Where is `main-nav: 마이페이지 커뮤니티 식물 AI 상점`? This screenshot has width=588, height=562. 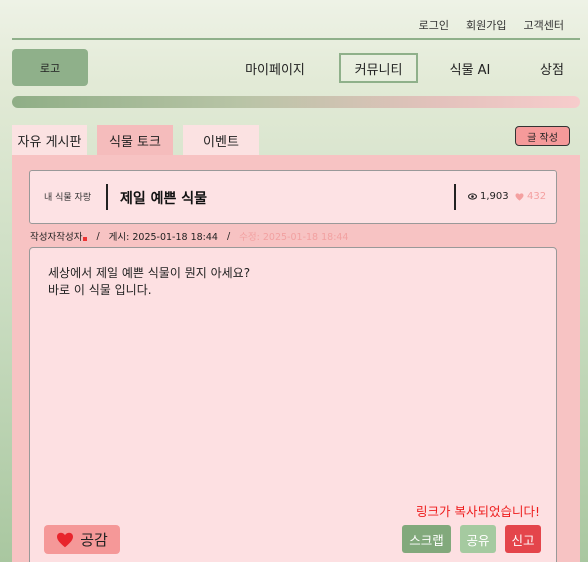 main-nav: 마이페이지 커뮤니티 식물 AI 상점 is located at coordinates (294, 68).